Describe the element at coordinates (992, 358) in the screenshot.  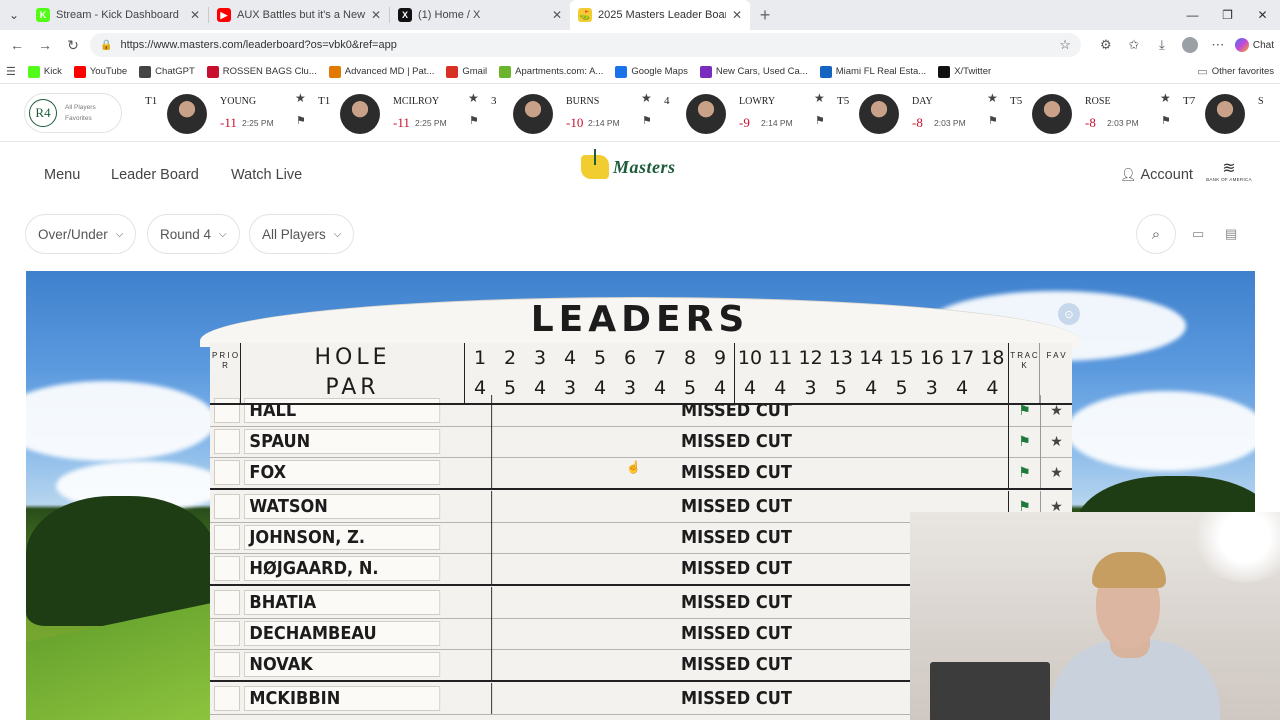
I see `hole-number: 18` at that location.